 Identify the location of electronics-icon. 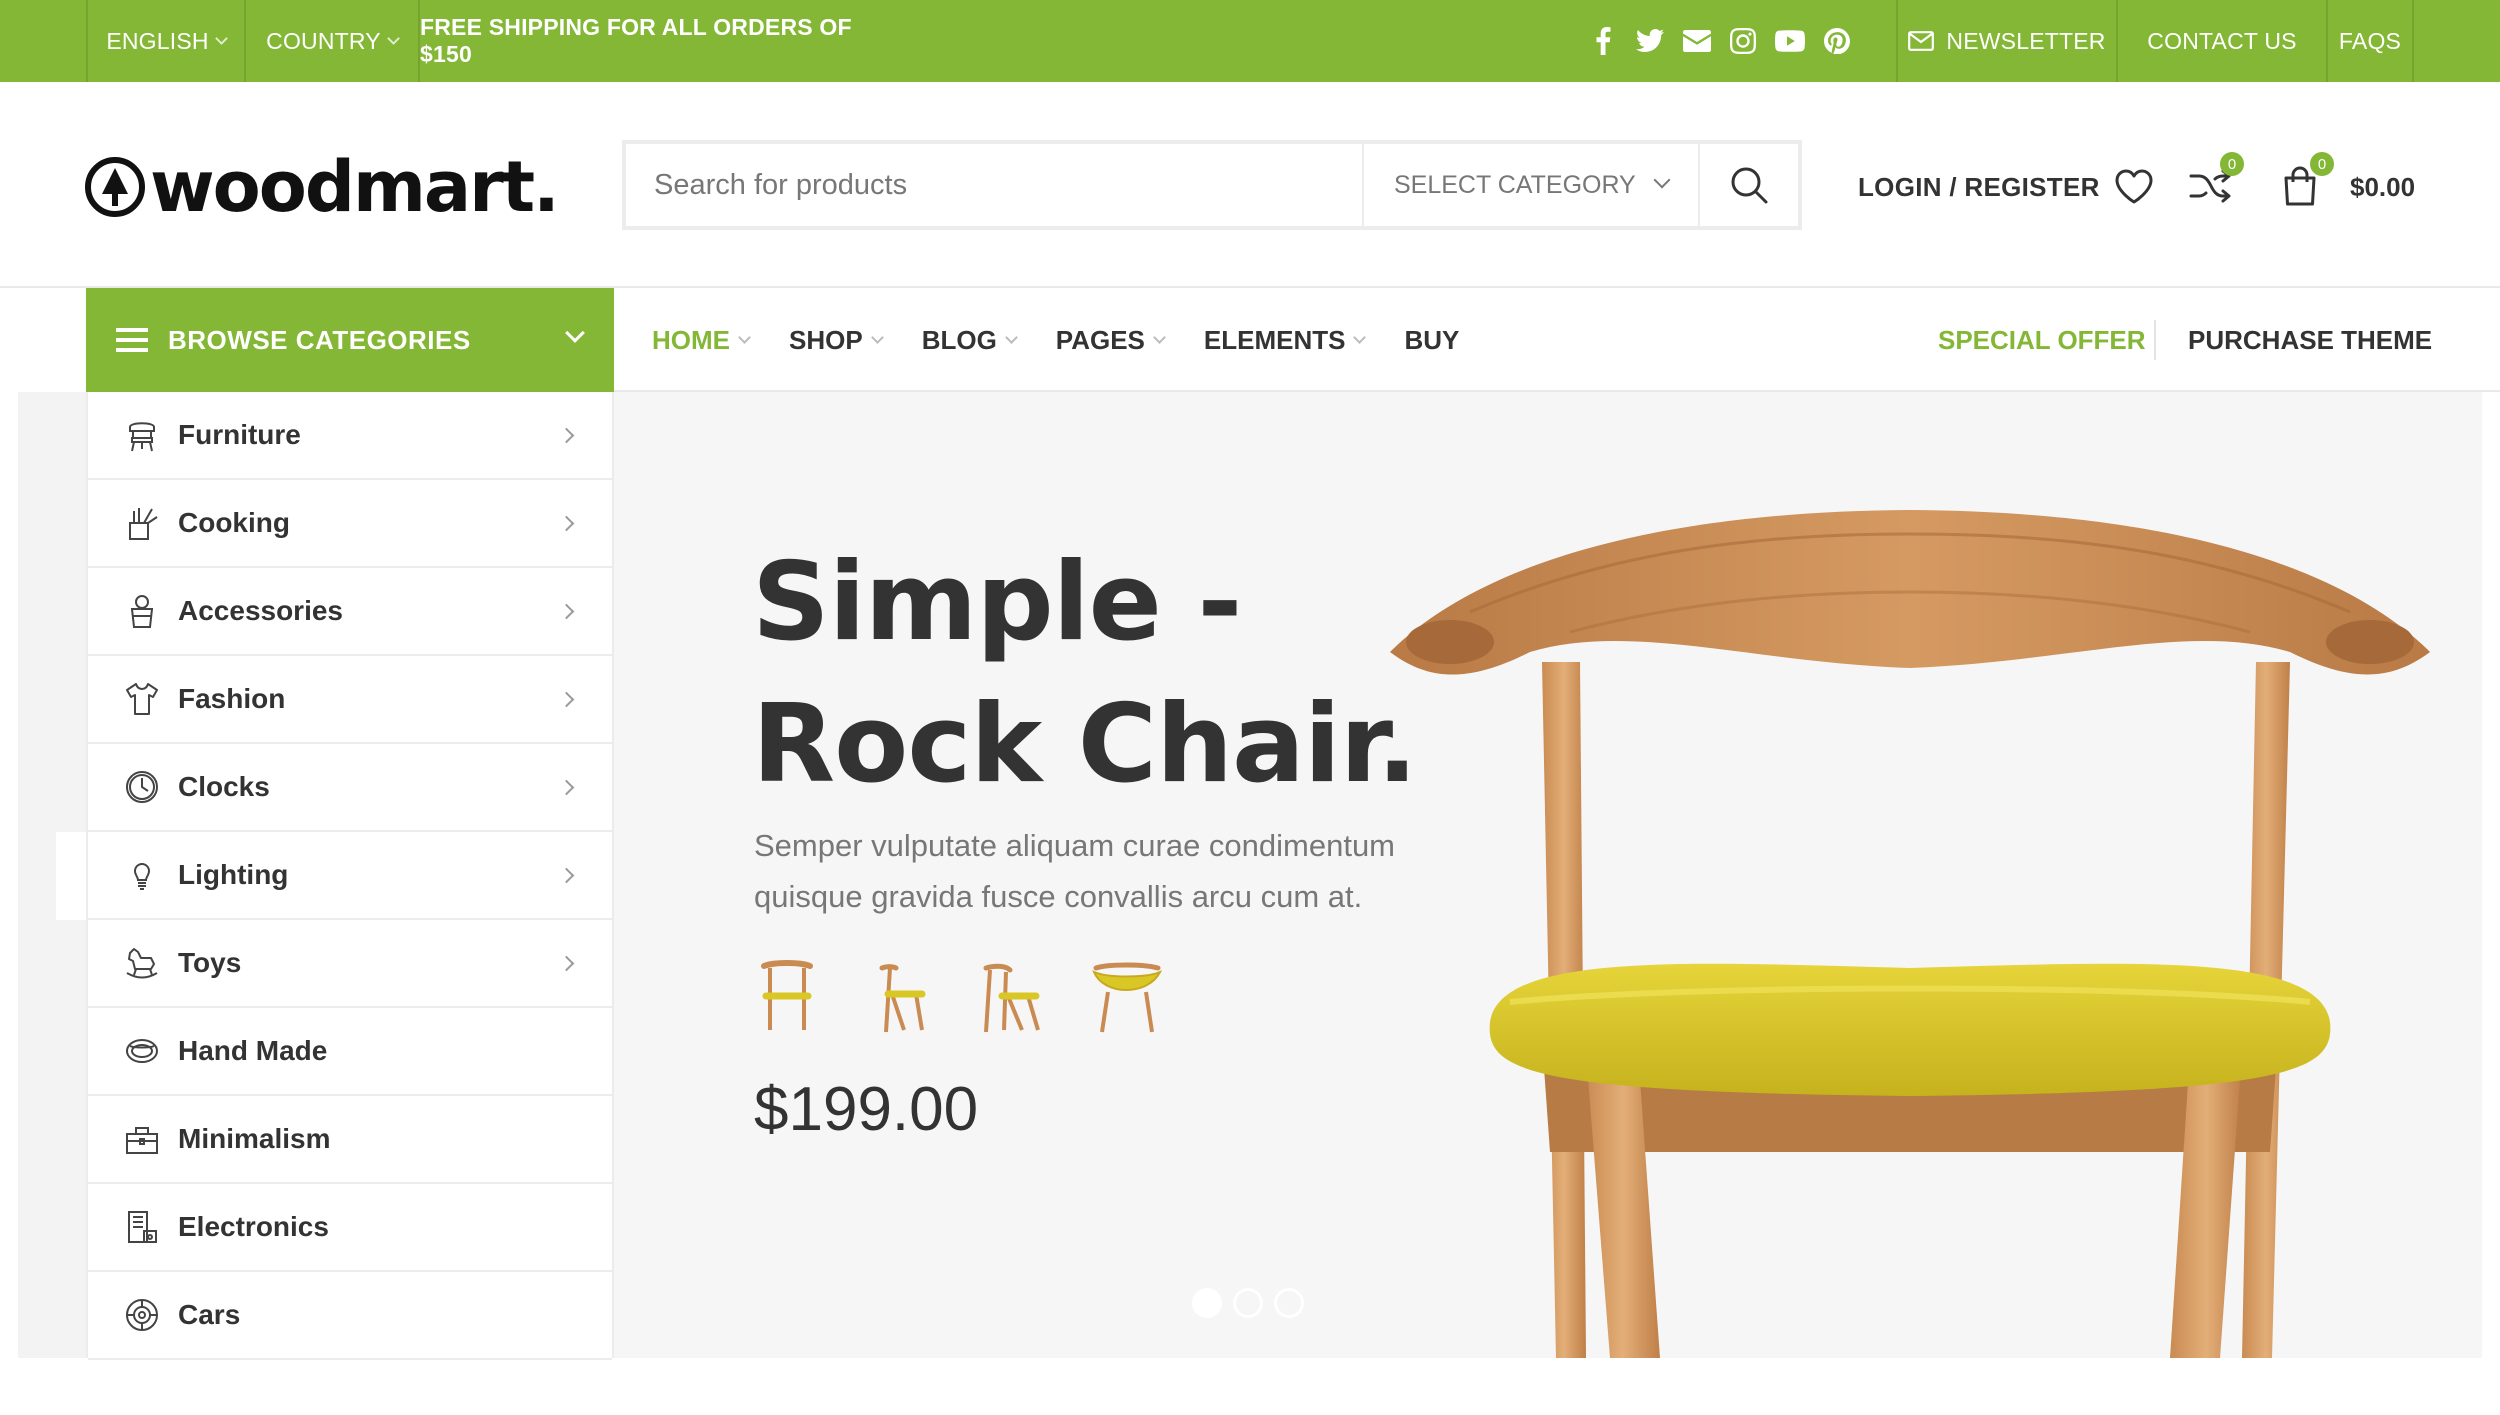
(142, 1227).